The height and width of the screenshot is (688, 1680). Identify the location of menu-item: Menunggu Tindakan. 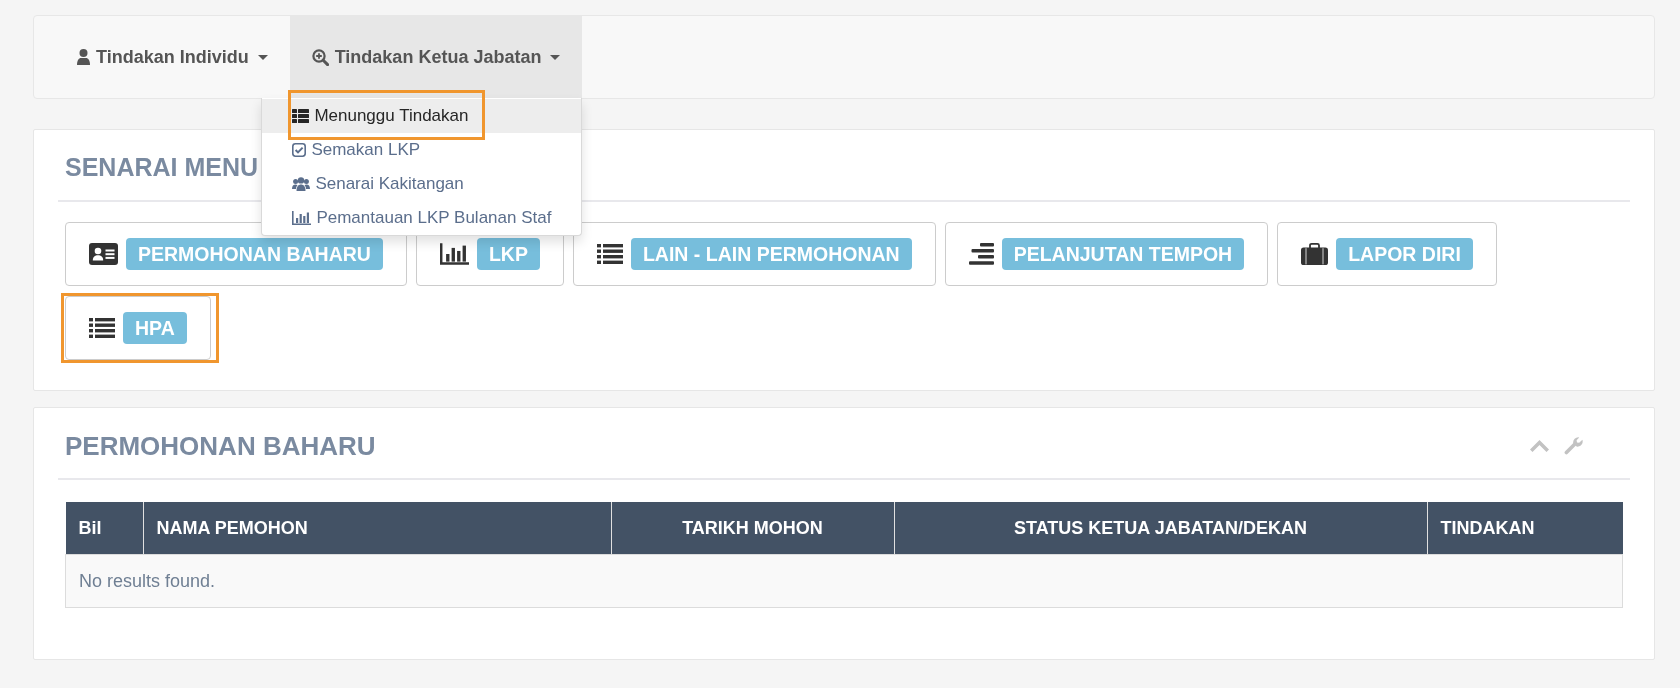
(422, 116).